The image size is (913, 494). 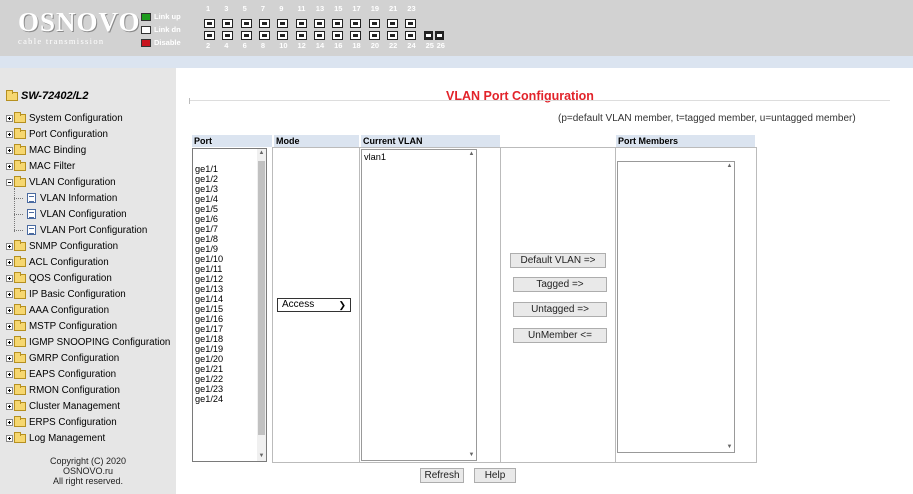 I want to click on port-option: ge1/2, so click(x=229, y=179).